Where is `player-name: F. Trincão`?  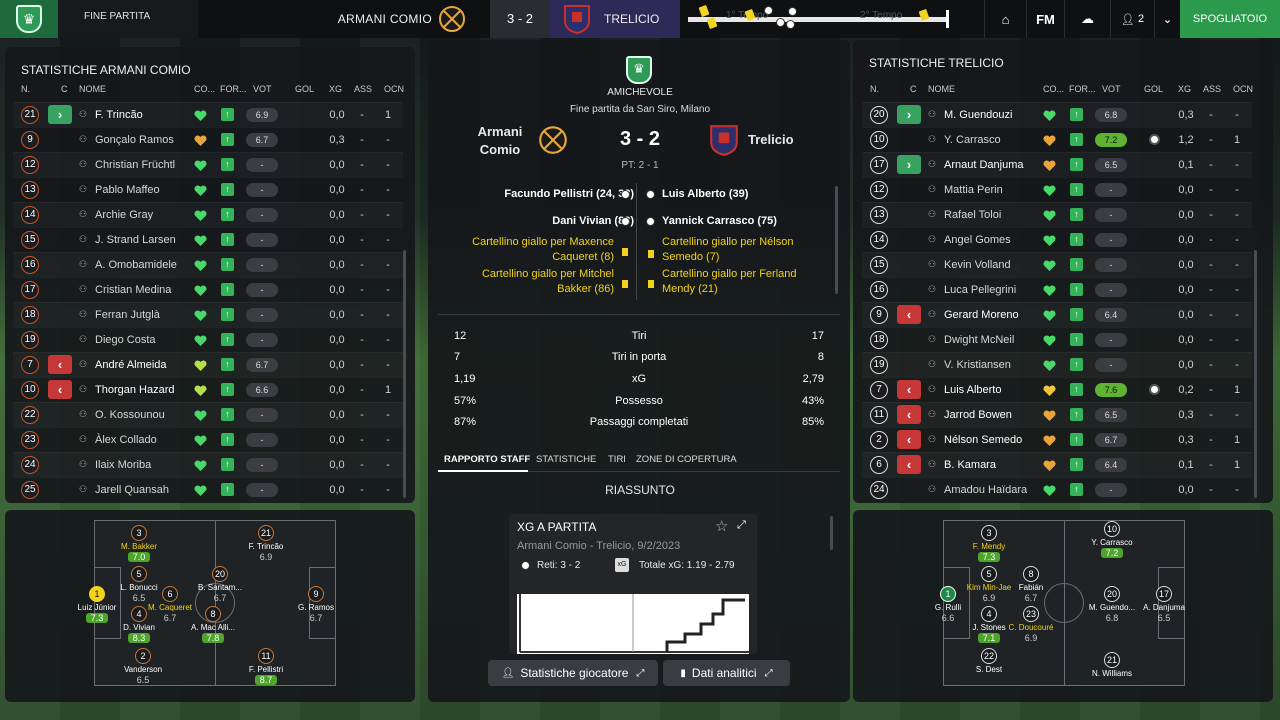 player-name: F. Trincão is located at coordinates (119, 115).